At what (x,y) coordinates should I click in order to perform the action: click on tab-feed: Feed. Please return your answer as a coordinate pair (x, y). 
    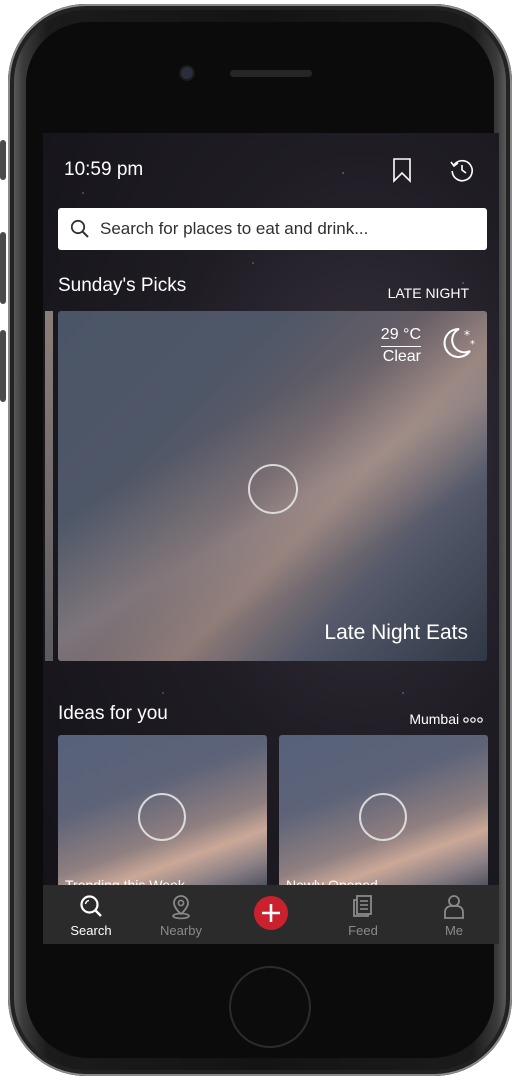
    Looking at the image, I should click on (363, 914).